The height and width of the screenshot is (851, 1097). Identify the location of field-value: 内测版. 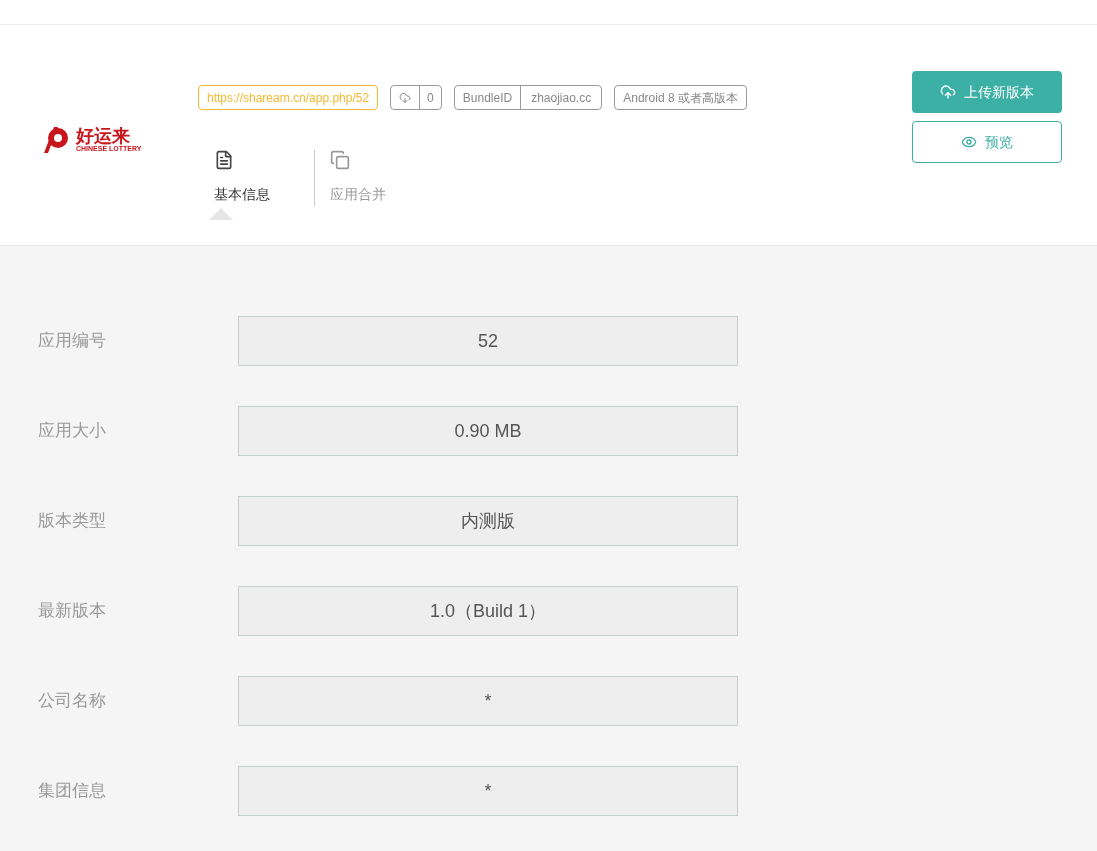
(488, 521).